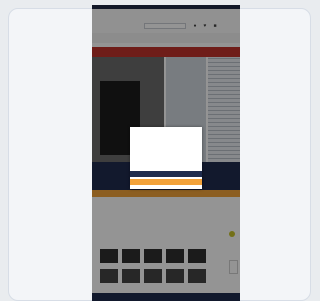  What do you see at coordinates (166, 158) in the screenshot?
I see `consent-dialog` at bounding box center [166, 158].